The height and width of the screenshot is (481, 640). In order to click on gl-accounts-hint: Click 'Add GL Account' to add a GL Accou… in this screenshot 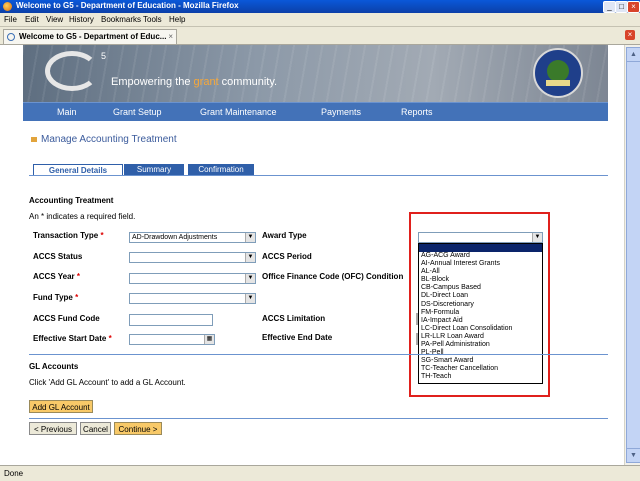, I will do `click(107, 382)`.